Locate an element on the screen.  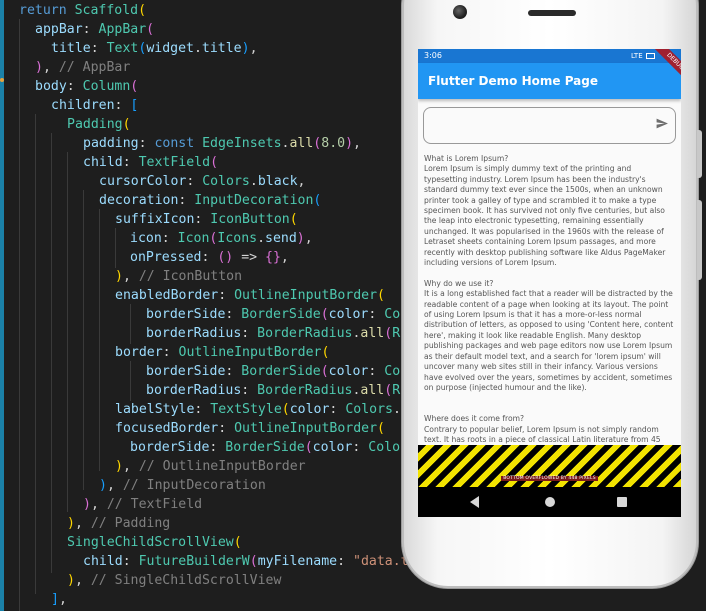
code-token: FutureBuilderW is located at coordinates (194, 561).